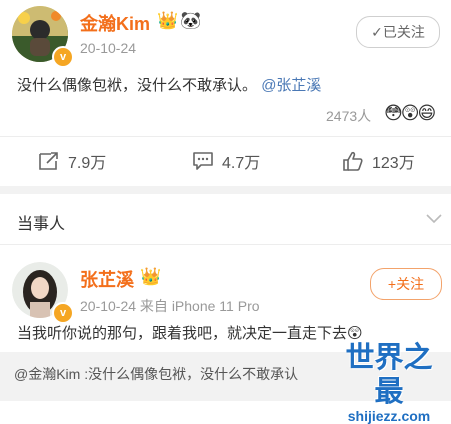 The height and width of the screenshot is (424, 451). What do you see at coordinates (434, 219) in the screenshot?
I see `chevron-down-icon` at bounding box center [434, 219].